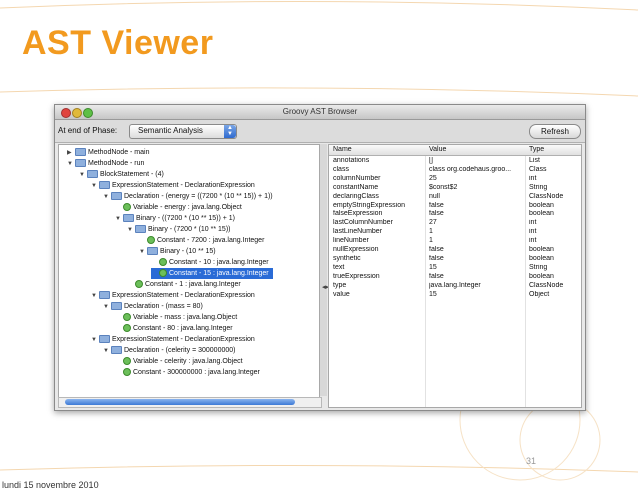  What do you see at coordinates (433, 267) in the screenshot?
I see `property-value-cell: 15` at bounding box center [433, 267].